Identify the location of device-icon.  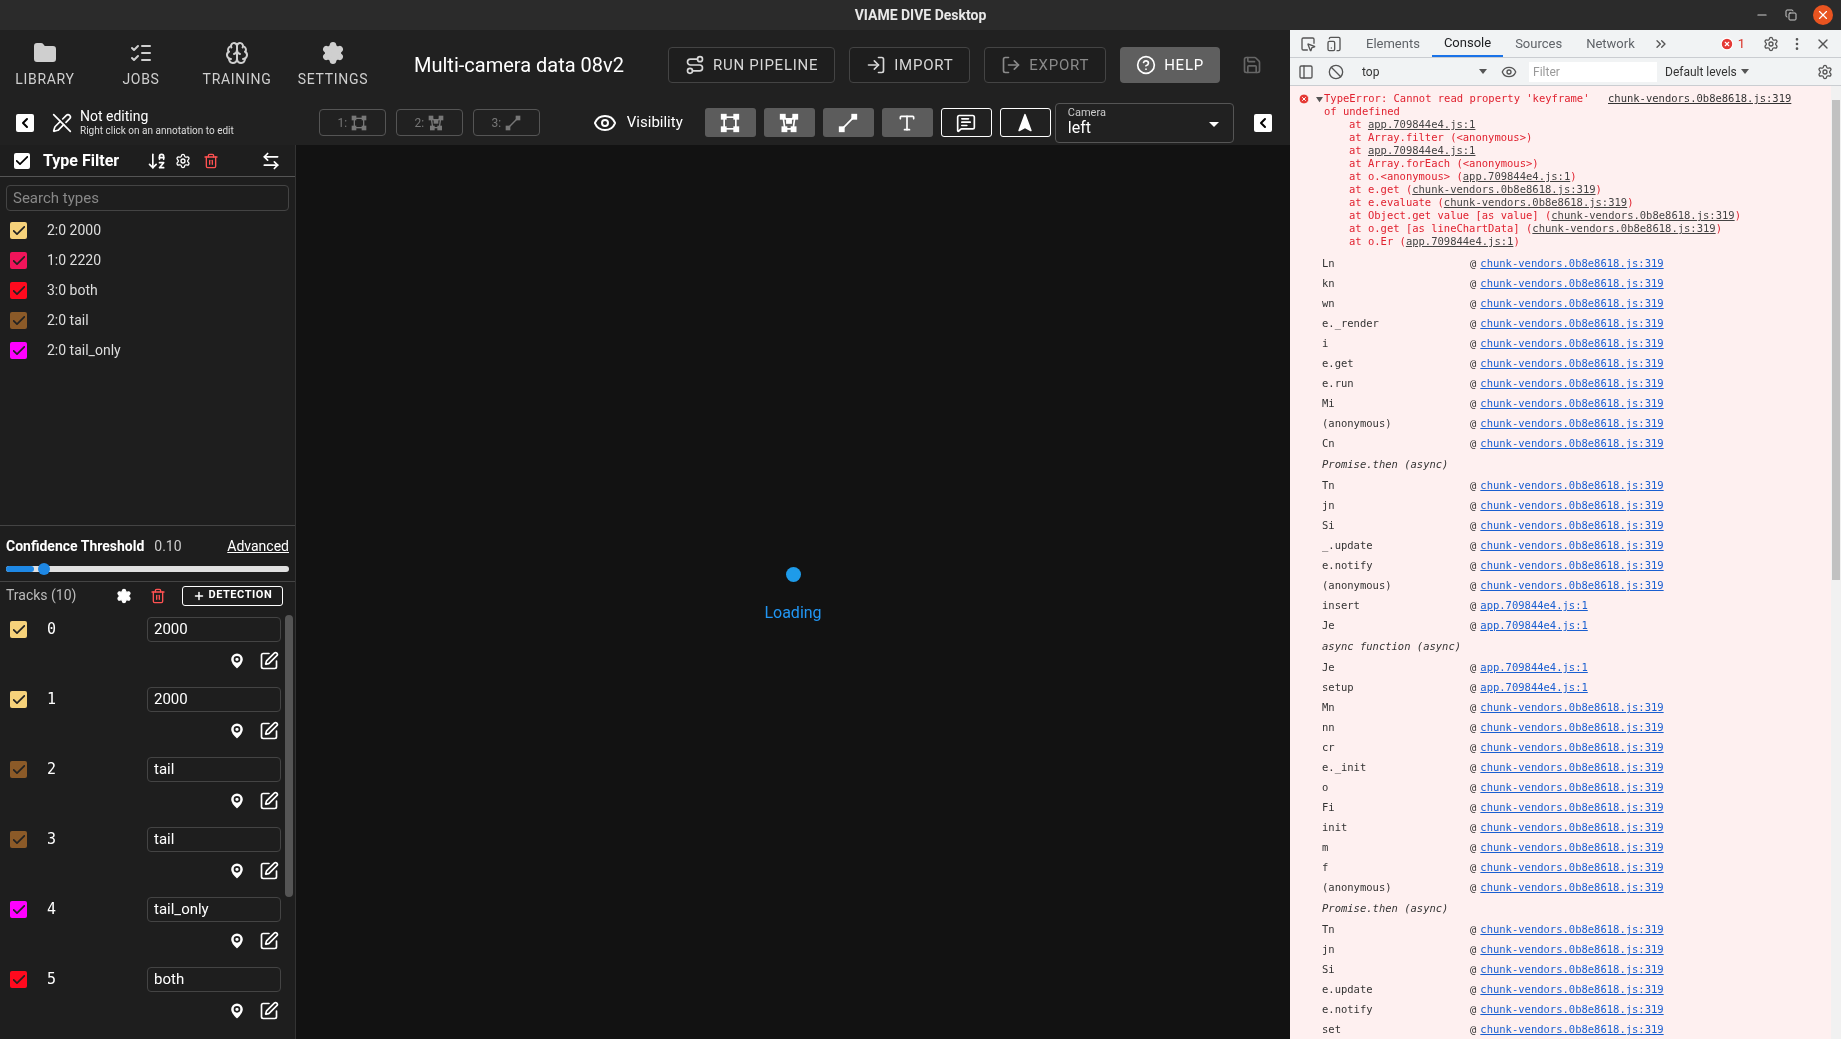
(1334, 43).